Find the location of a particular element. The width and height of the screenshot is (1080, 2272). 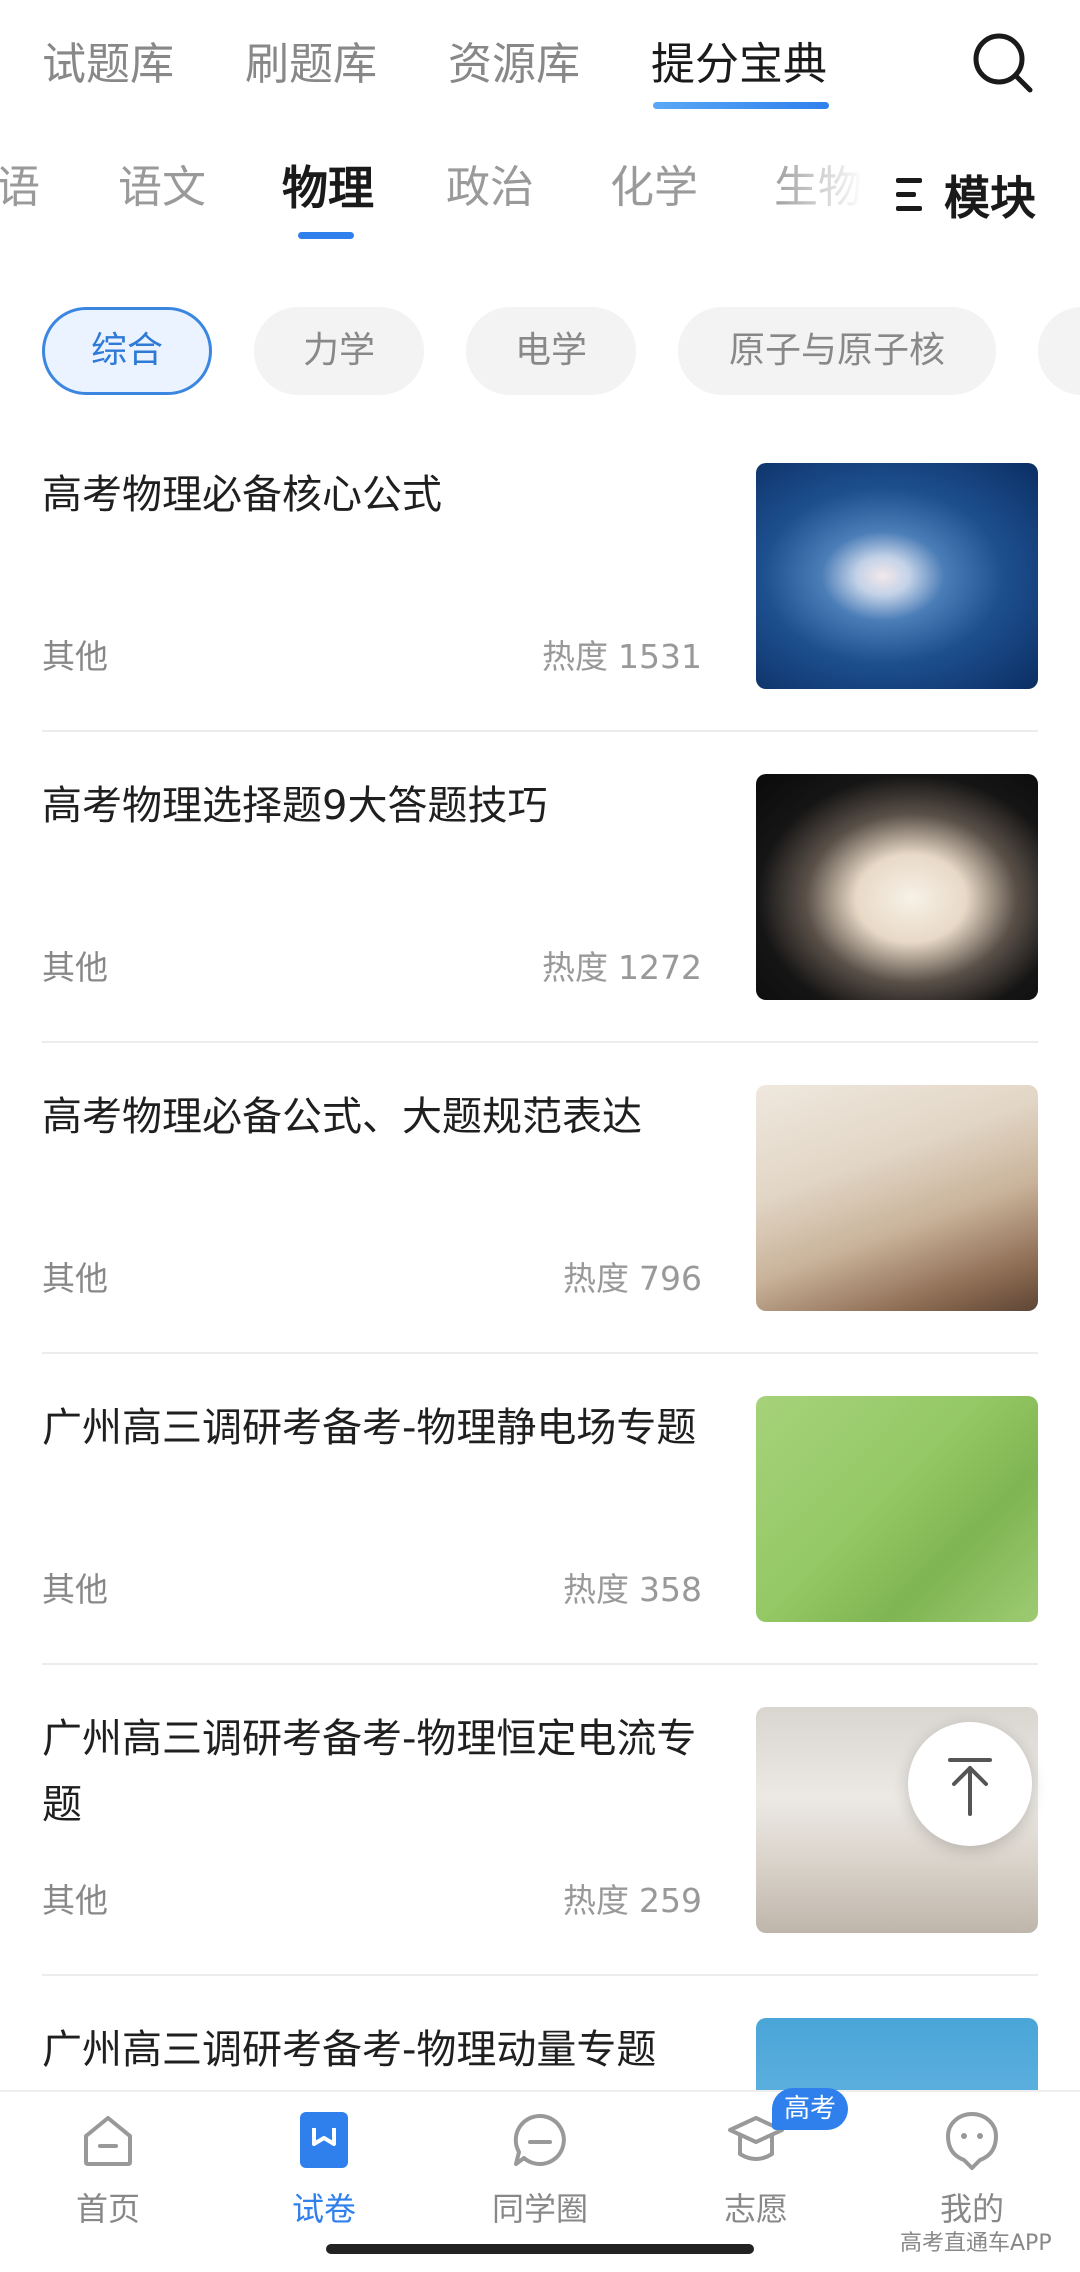

module-label: 模块 is located at coordinates (990, 198).